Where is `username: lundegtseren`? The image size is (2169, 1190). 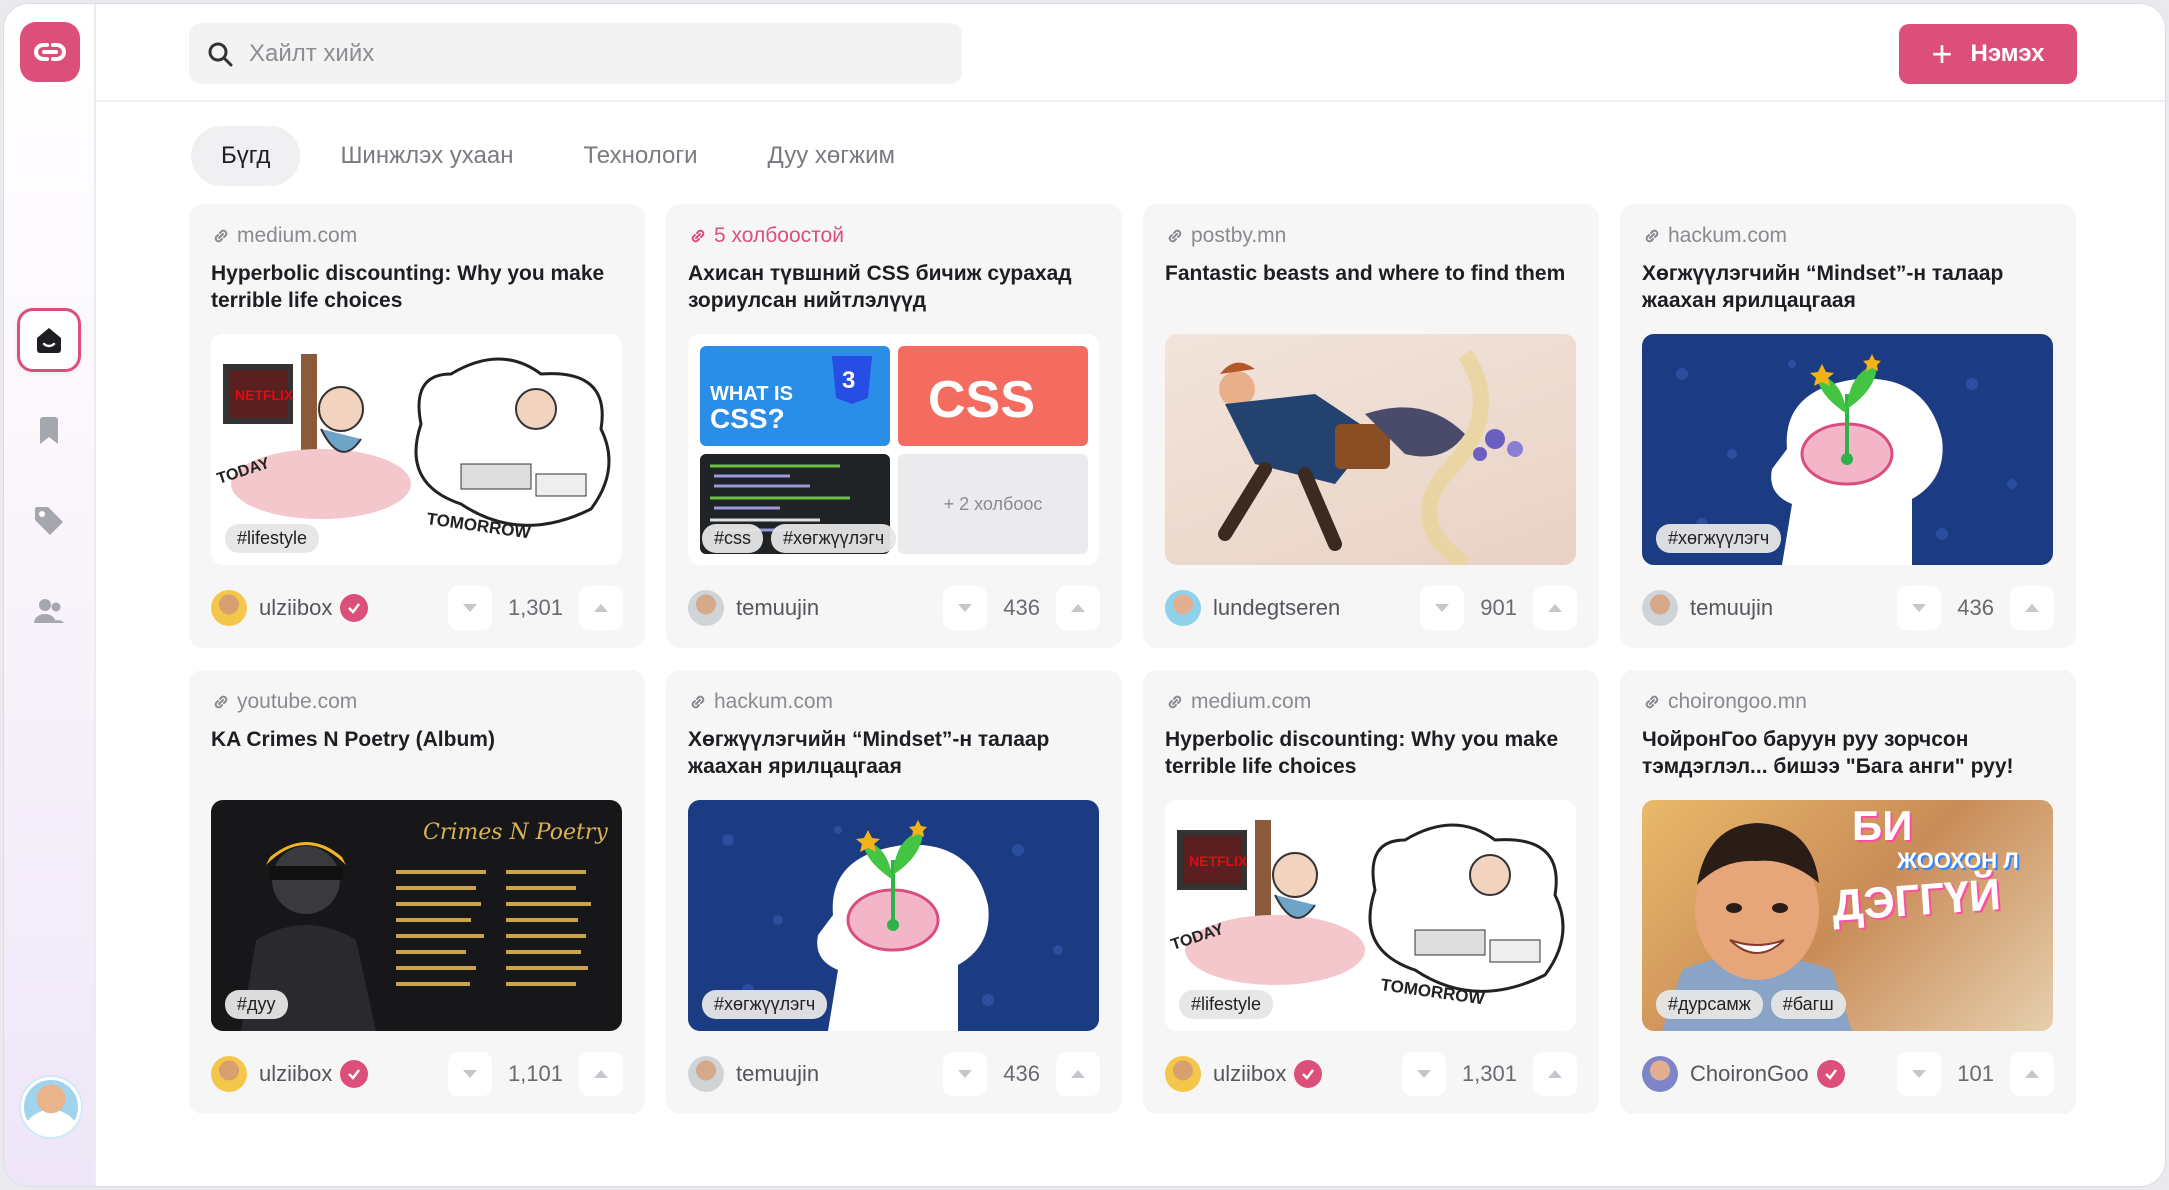
username: lundegtseren is located at coordinates (1276, 608).